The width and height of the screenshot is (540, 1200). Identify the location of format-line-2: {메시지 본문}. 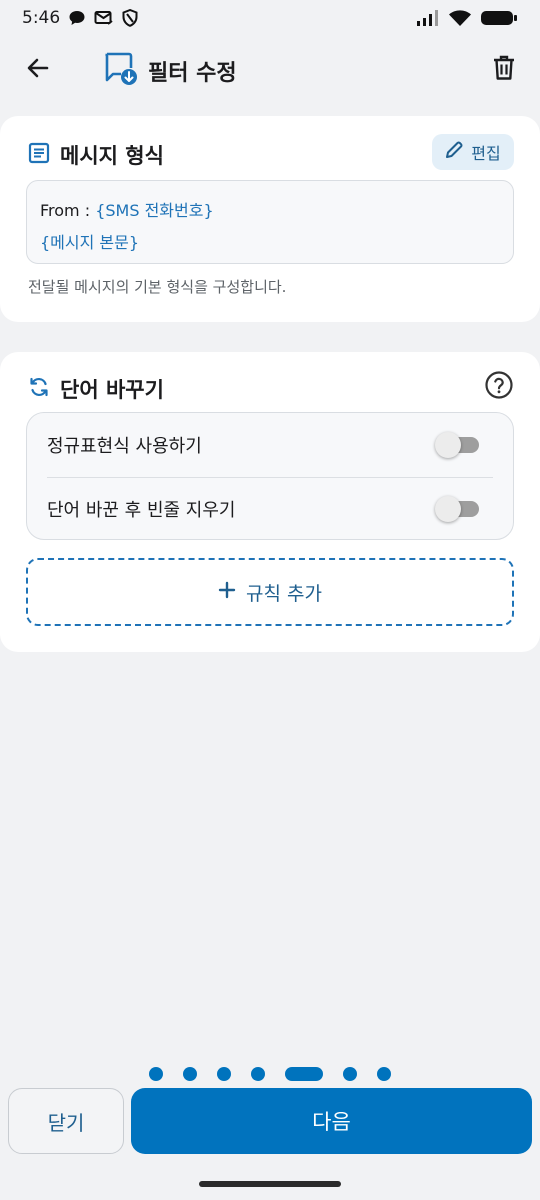
(270, 243).